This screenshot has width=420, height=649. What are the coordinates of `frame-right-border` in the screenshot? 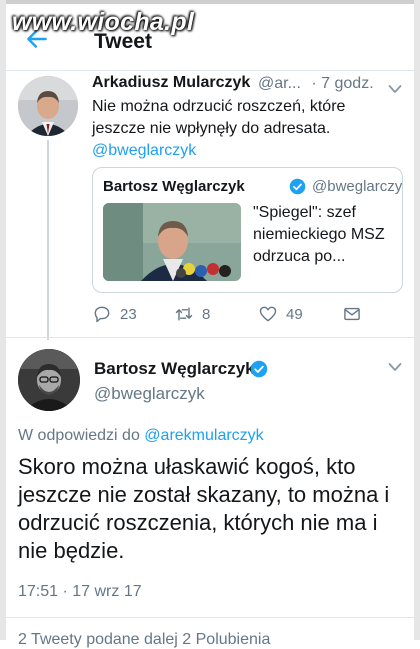 It's located at (417, 320).